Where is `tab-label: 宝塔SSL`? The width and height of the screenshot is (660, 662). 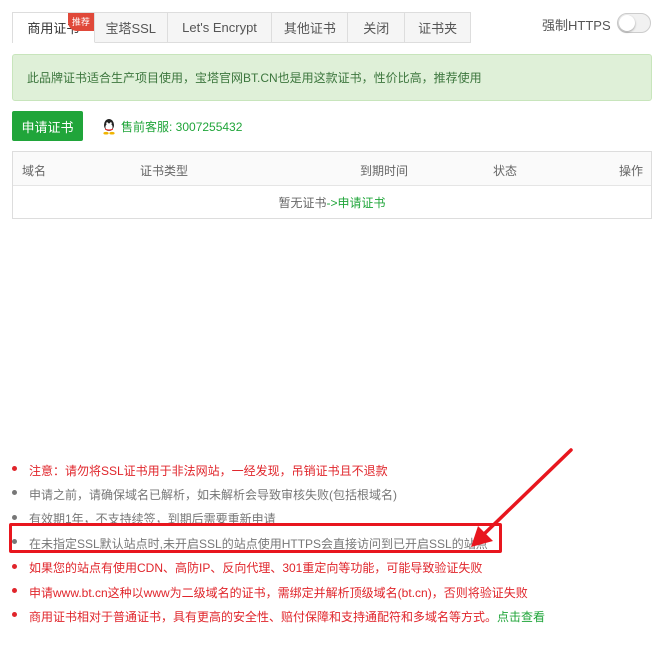
tab-label: 宝塔SSL is located at coordinates (131, 28).